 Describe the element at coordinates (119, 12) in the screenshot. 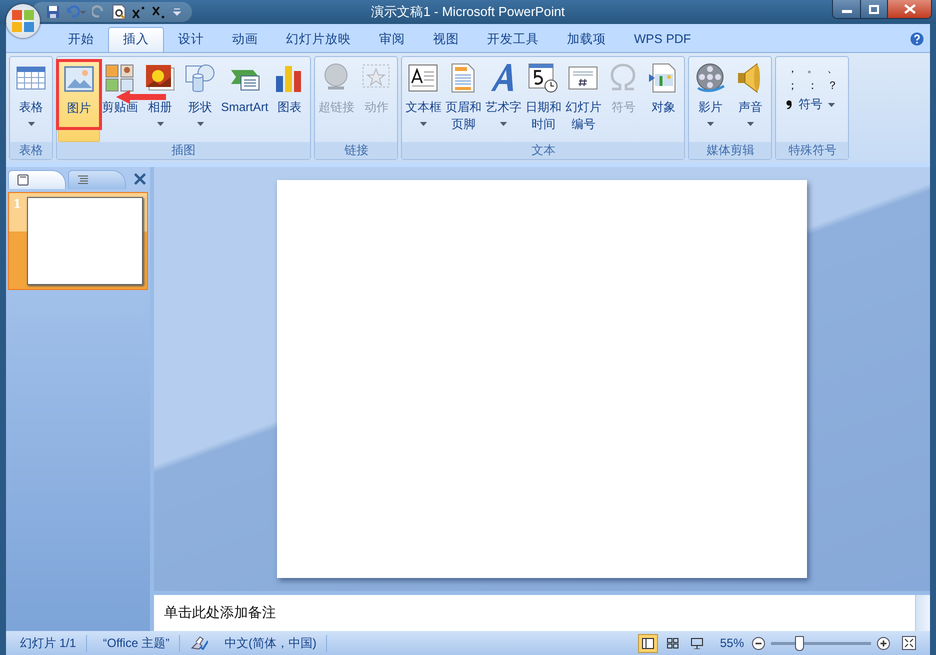

I see `print-preview-icon` at that location.